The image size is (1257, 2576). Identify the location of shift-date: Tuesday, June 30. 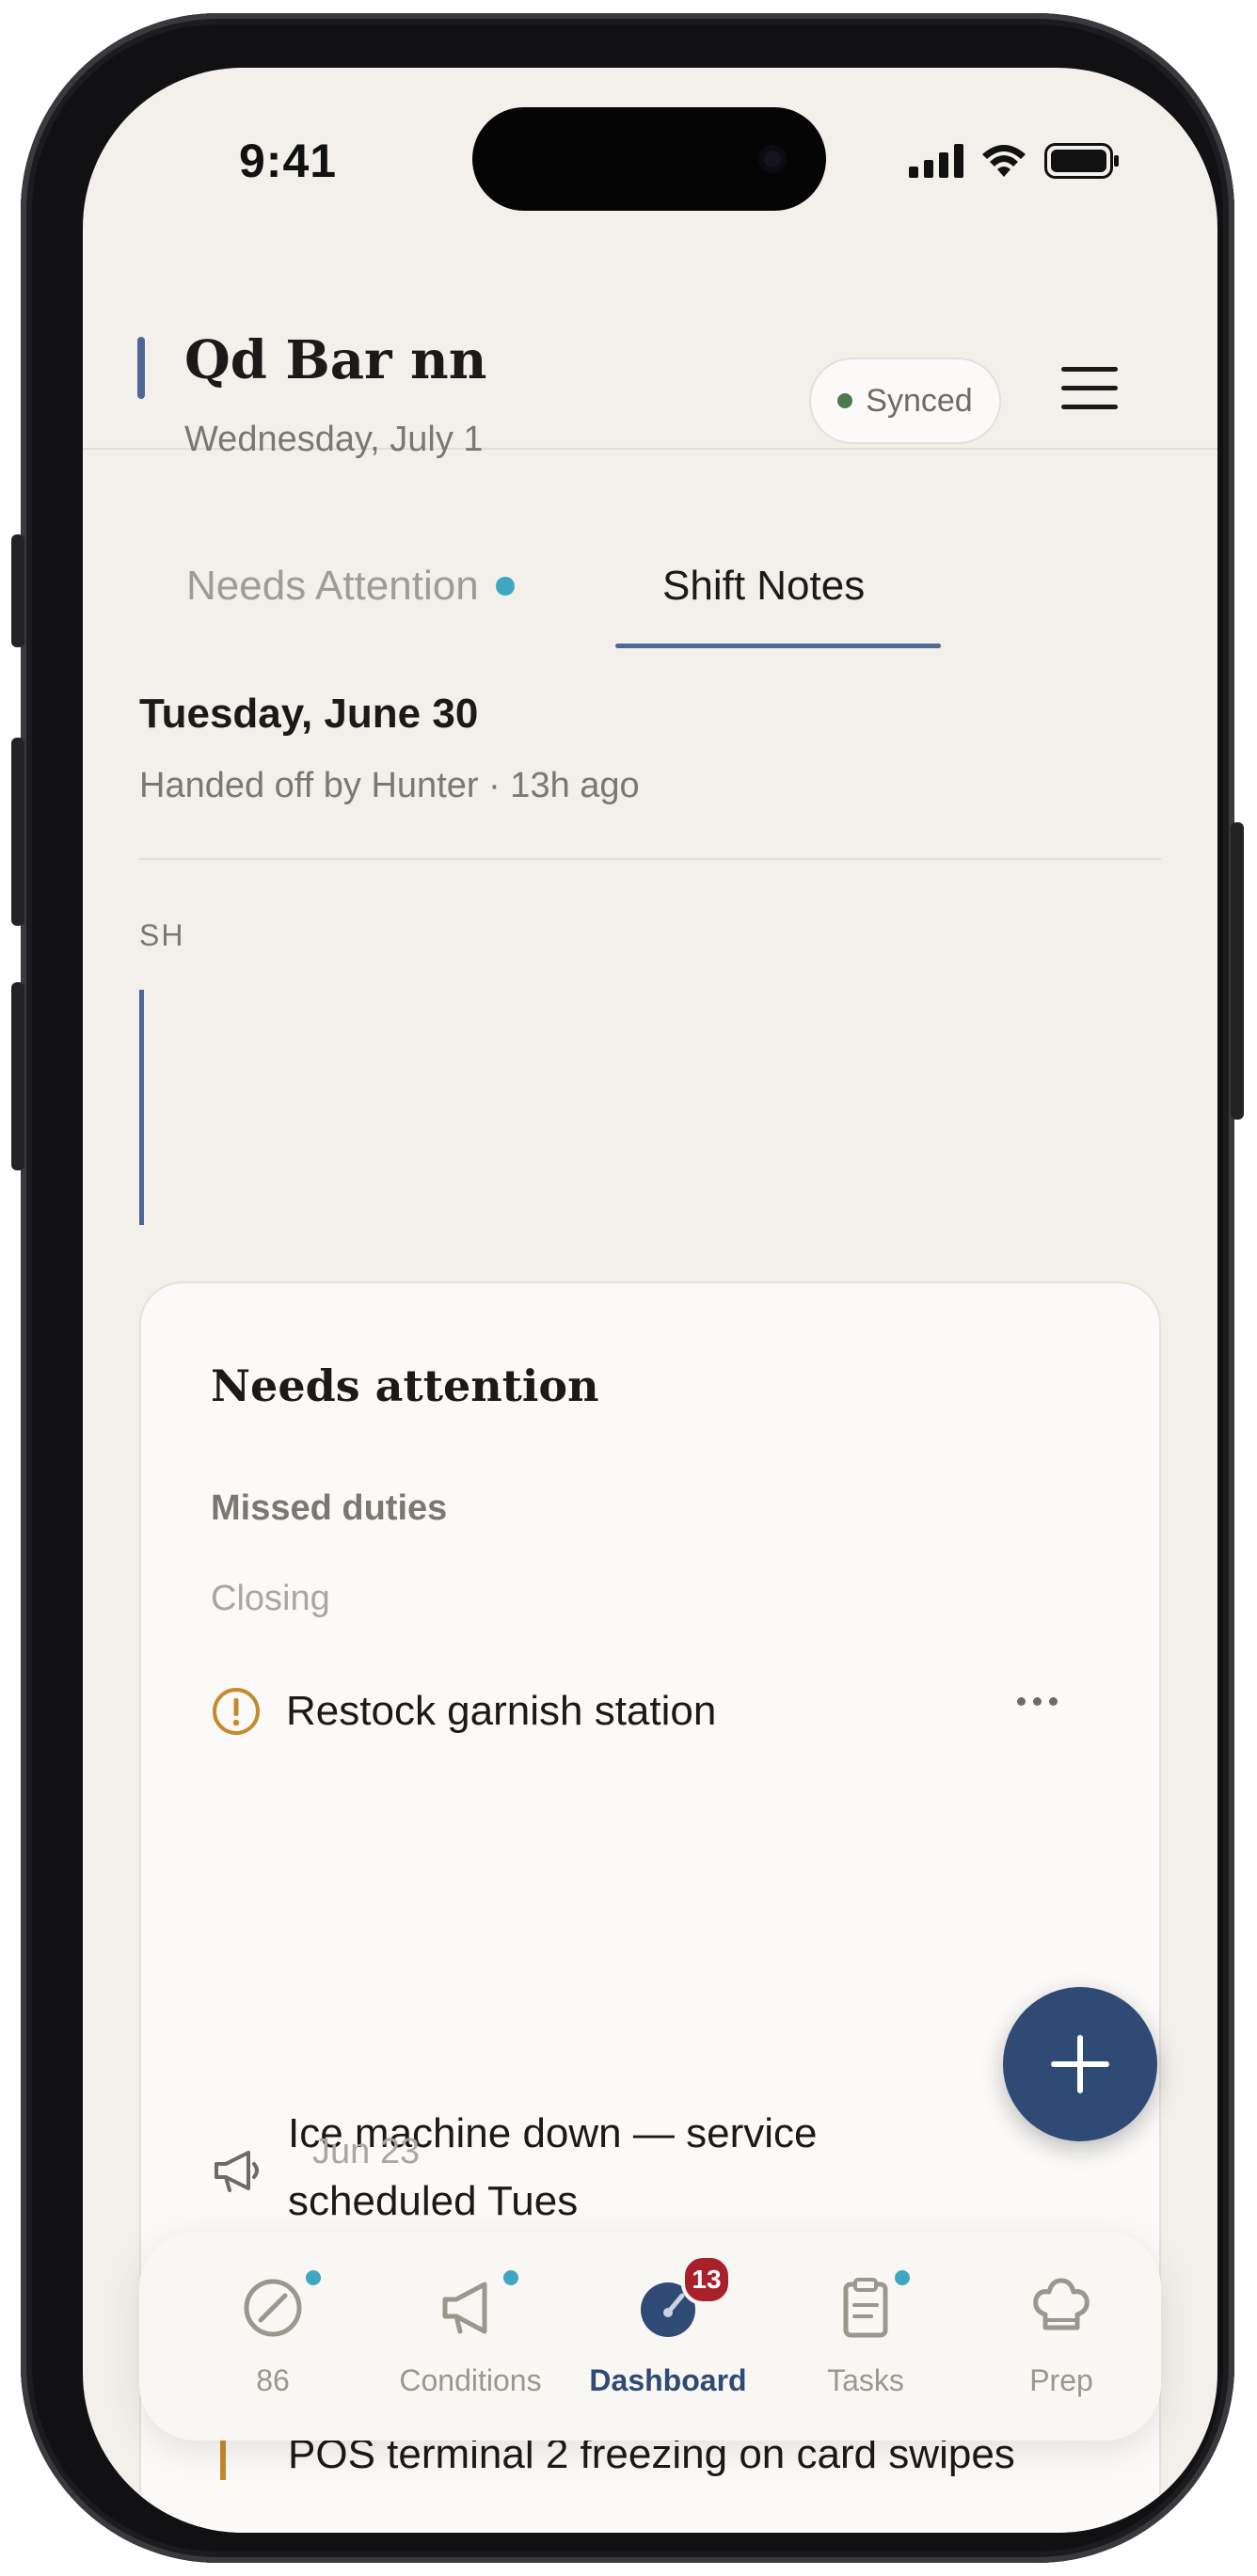
(309, 714).